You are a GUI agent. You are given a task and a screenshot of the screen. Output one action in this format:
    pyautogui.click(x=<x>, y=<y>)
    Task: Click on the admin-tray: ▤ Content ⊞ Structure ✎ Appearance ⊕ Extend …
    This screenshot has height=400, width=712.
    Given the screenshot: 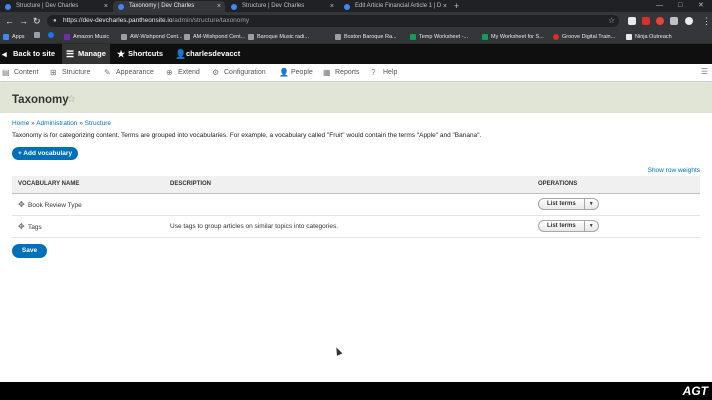 What is the action you would take?
    pyautogui.click(x=356, y=73)
    